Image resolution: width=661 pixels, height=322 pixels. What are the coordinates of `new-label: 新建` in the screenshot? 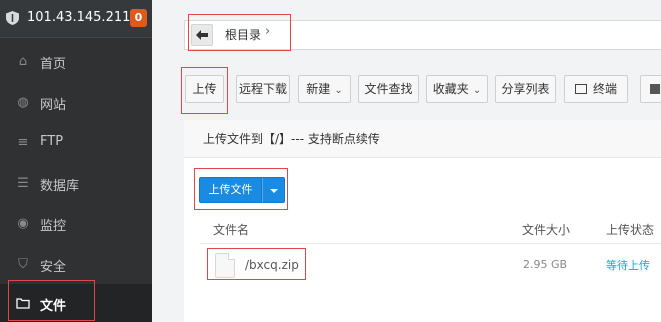 It's located at (318, 89).